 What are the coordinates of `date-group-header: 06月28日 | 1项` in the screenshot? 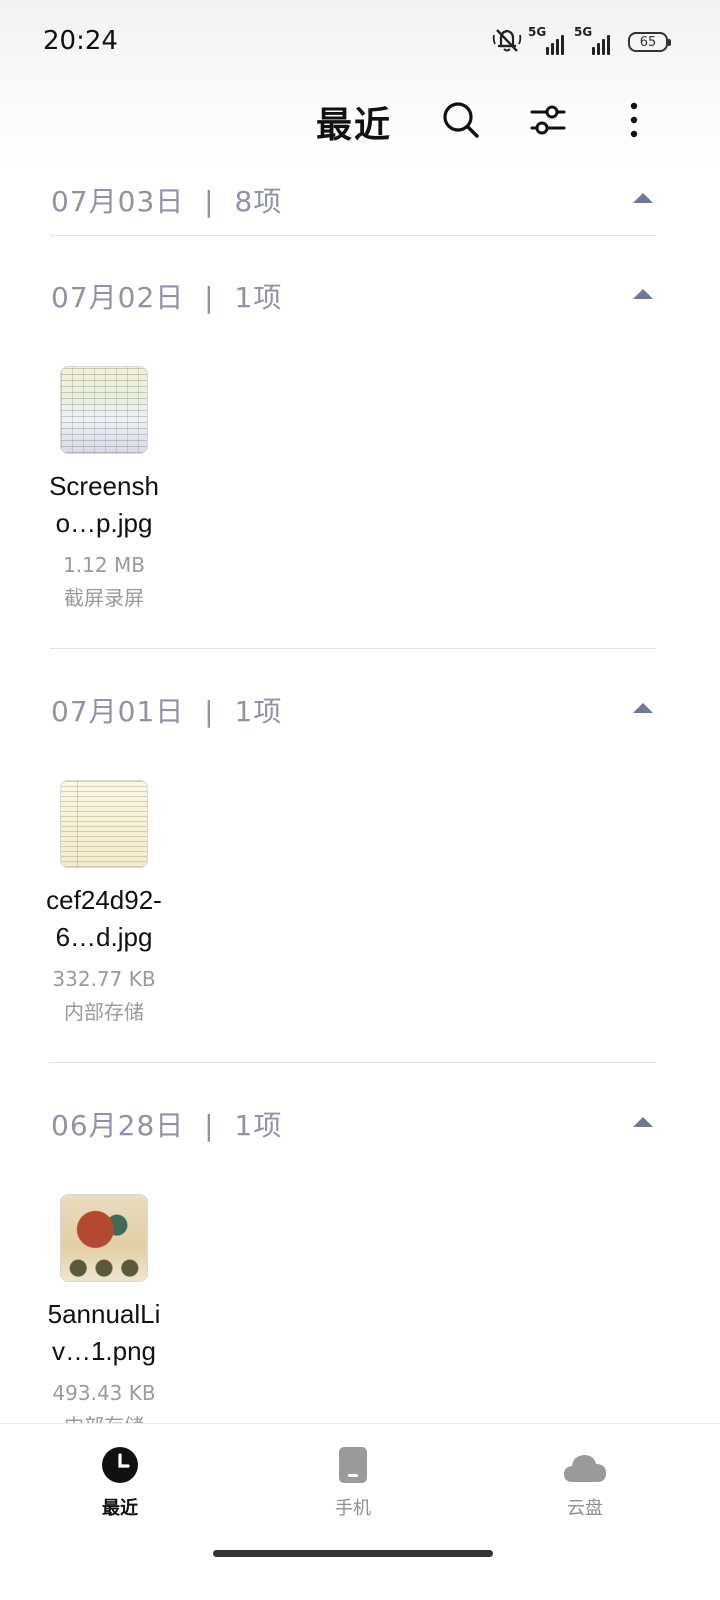 It's located at (360, 1122).